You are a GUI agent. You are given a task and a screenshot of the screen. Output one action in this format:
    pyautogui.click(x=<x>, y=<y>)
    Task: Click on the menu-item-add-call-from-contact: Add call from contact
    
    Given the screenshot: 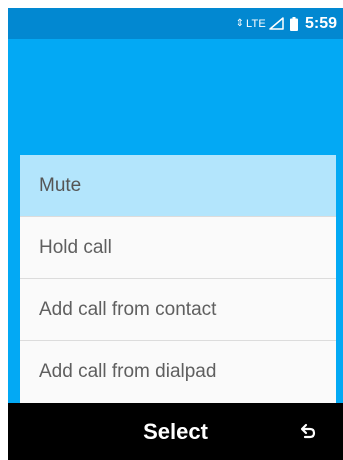 What is the action you would take?
    pyautogui.click(x=178, y=310)
    